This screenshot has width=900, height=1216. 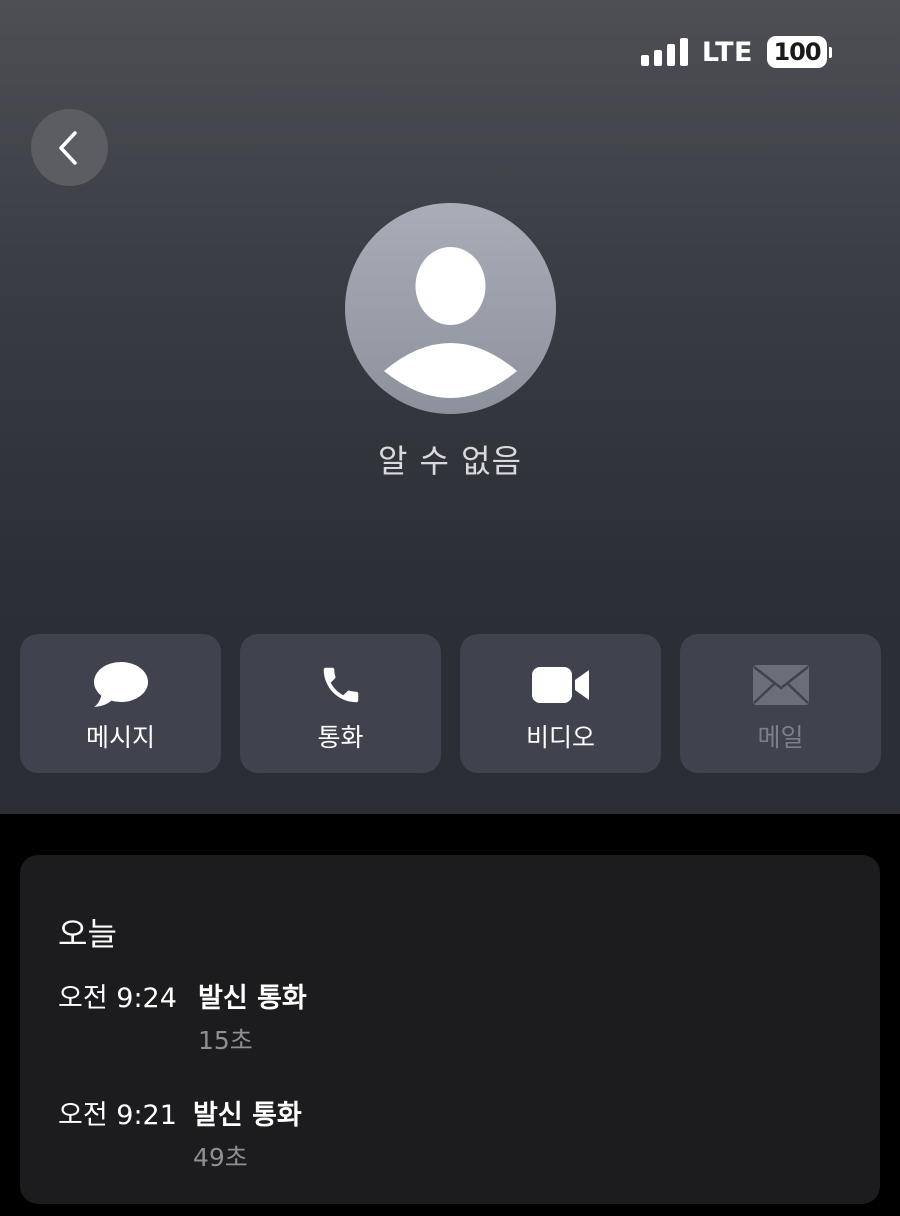 What do you see at coordinates (560, 685) in the screenshot?
I see `video-camera-icon` at bounding box center [560, 685].